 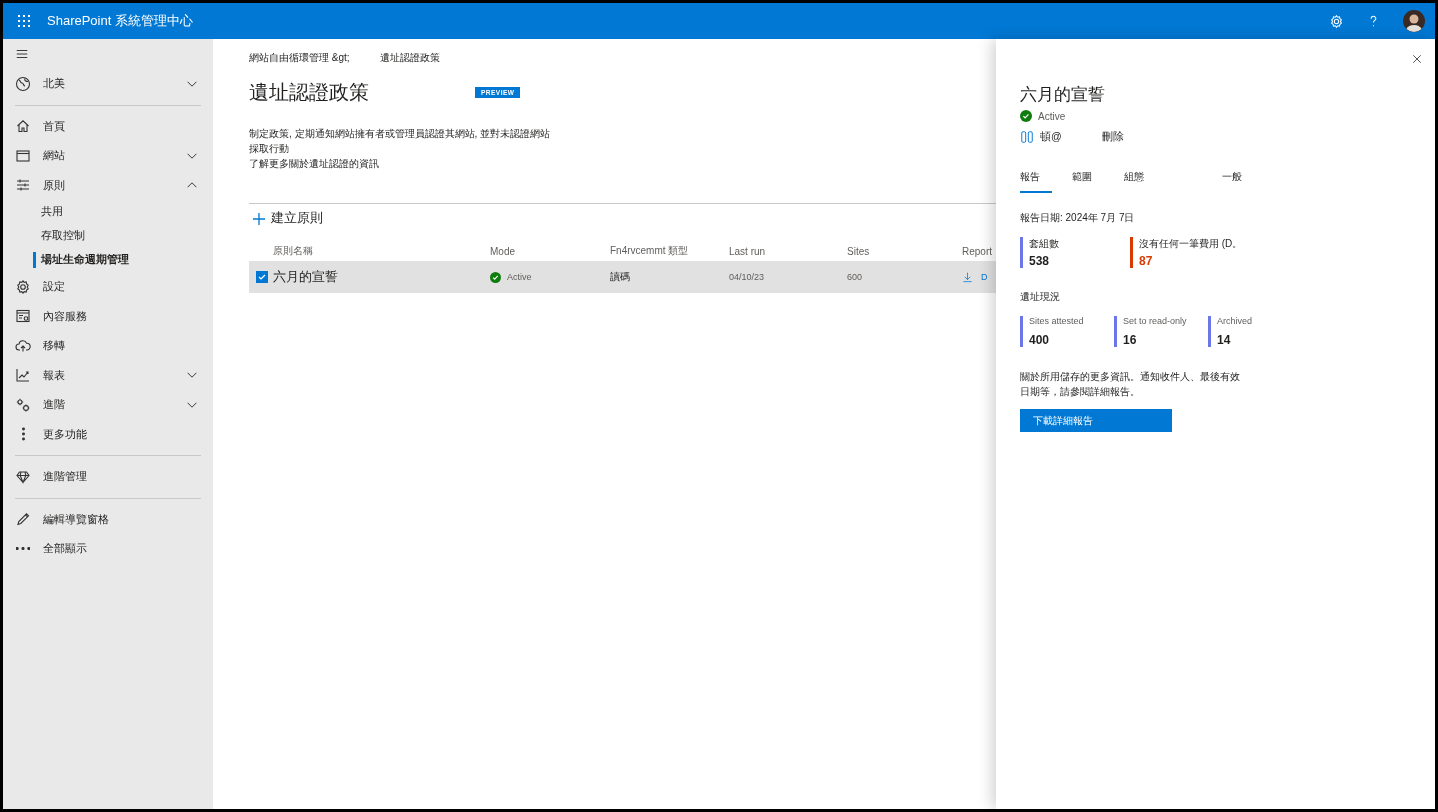 What do you see at coordinates (23, 345) in the screenshot?
I see `cloud-upload-icon` at bounding box center [23, 345].